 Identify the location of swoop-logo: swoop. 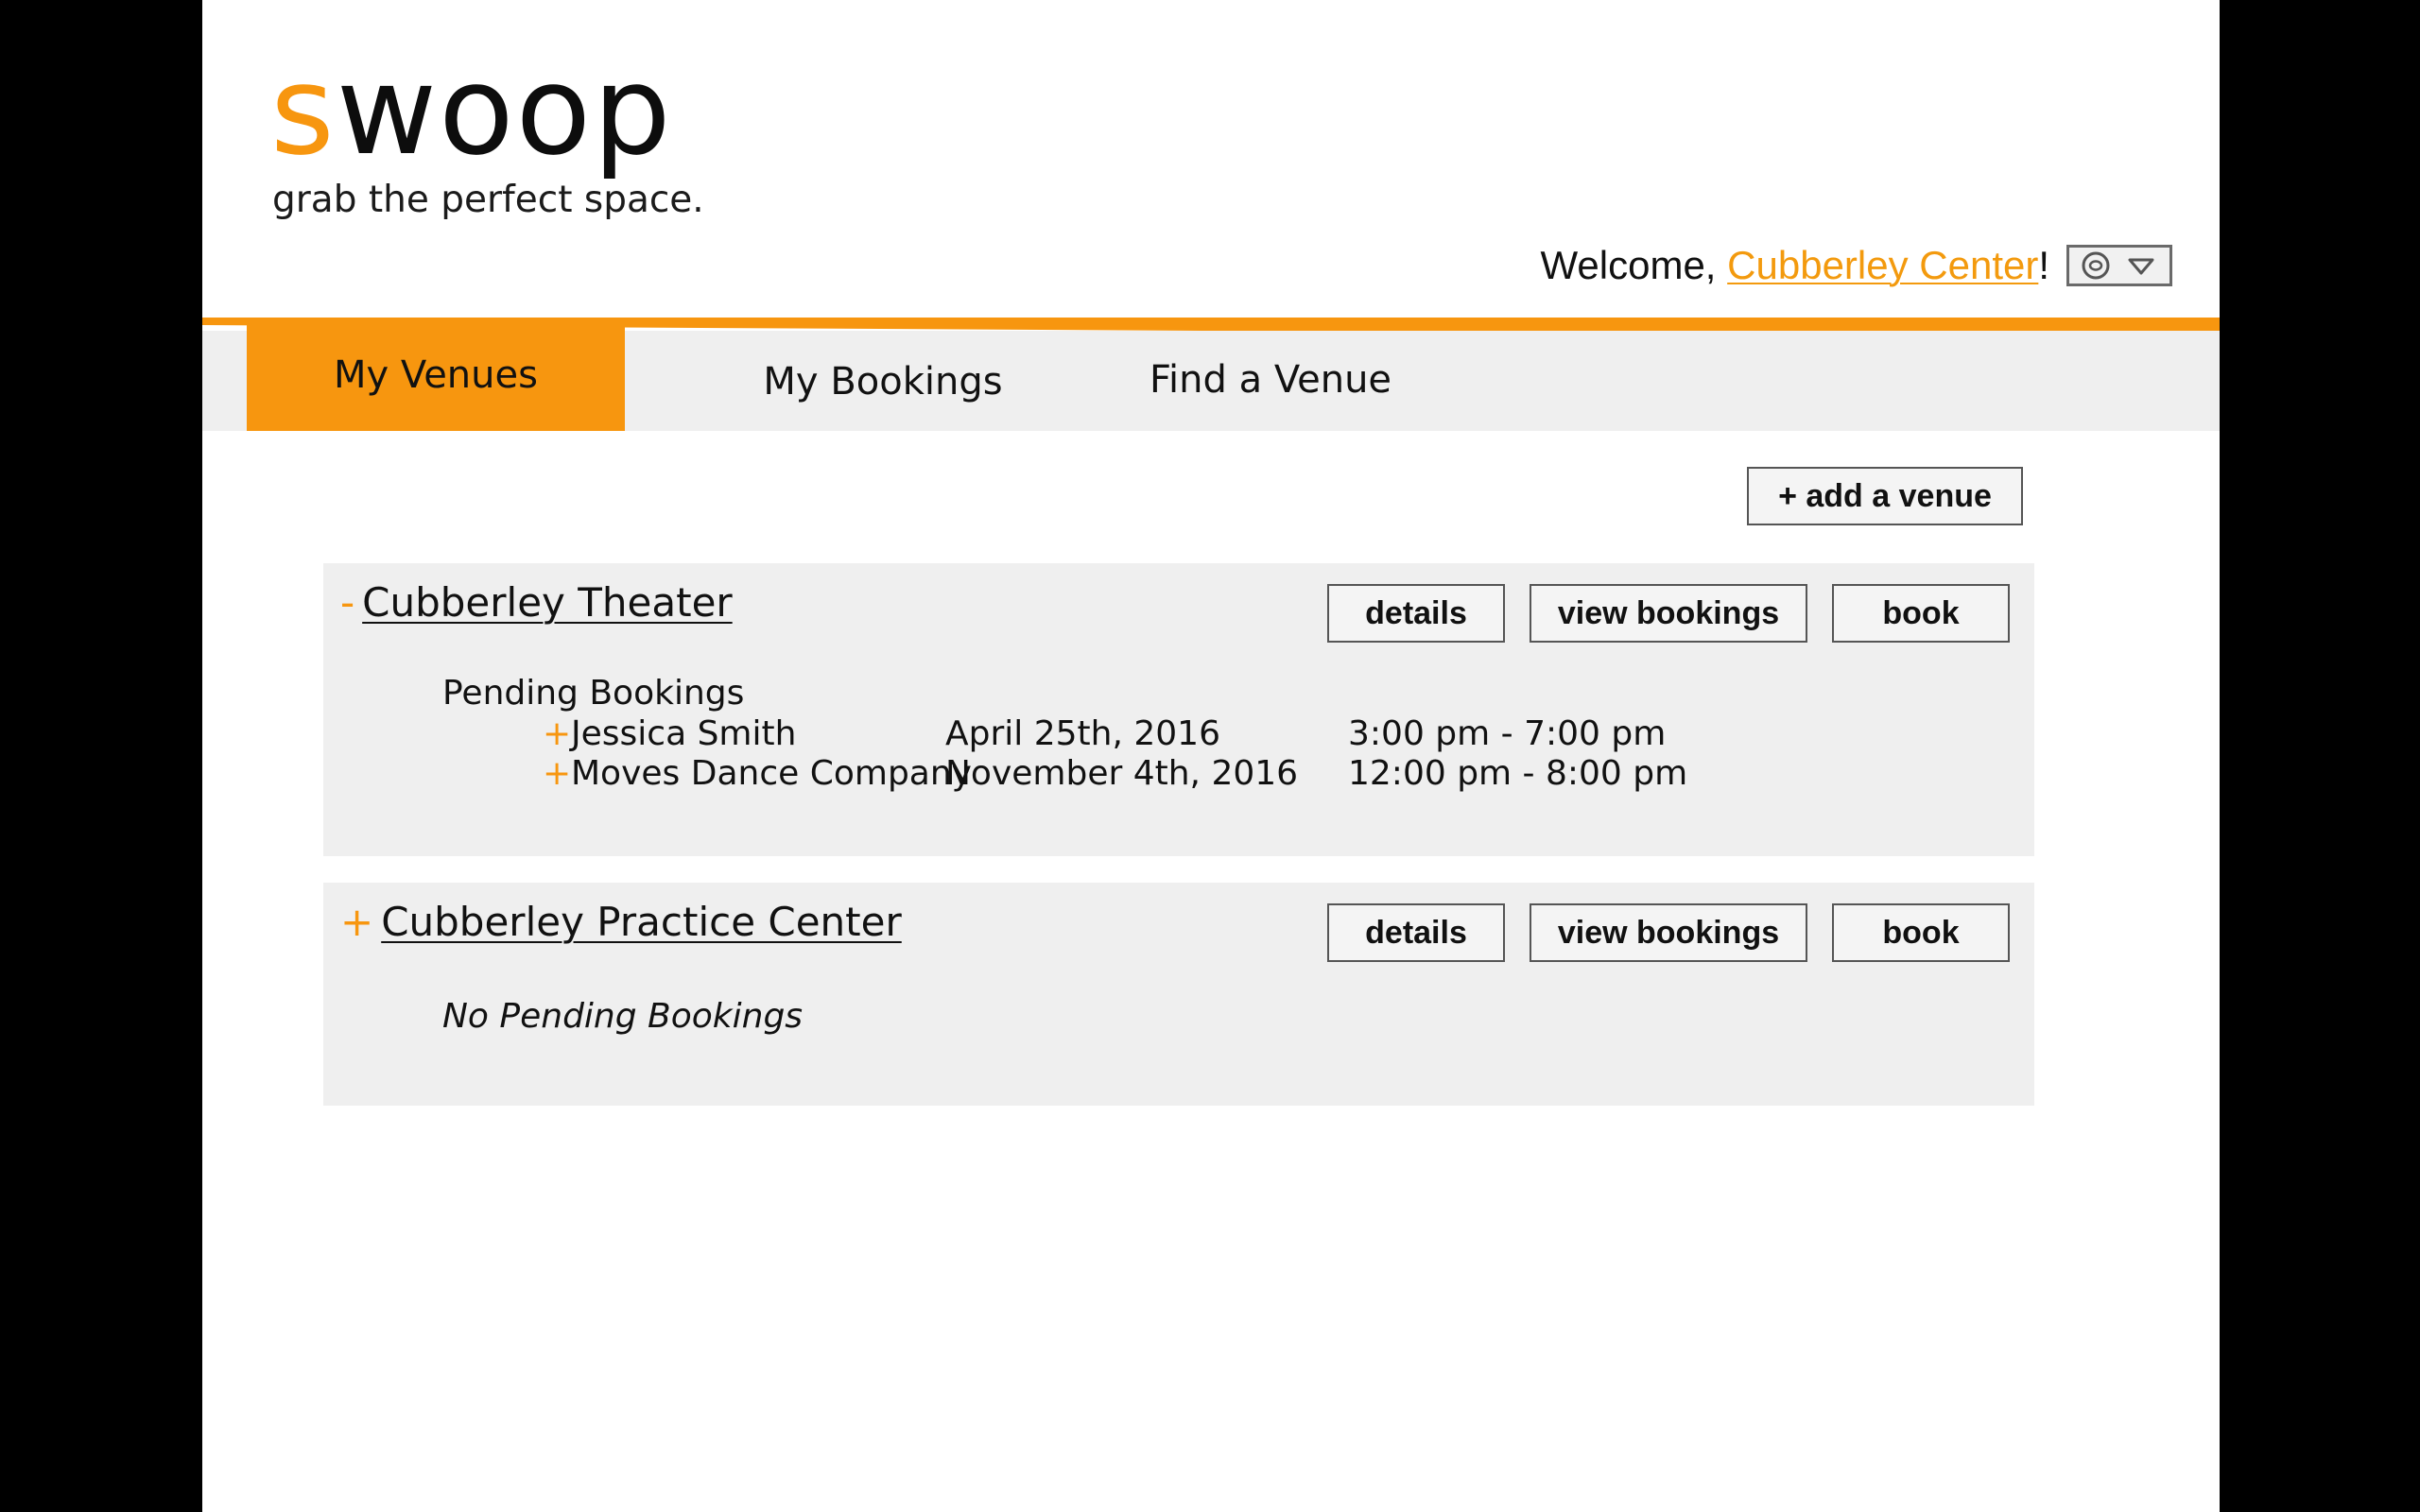
(471, 110).